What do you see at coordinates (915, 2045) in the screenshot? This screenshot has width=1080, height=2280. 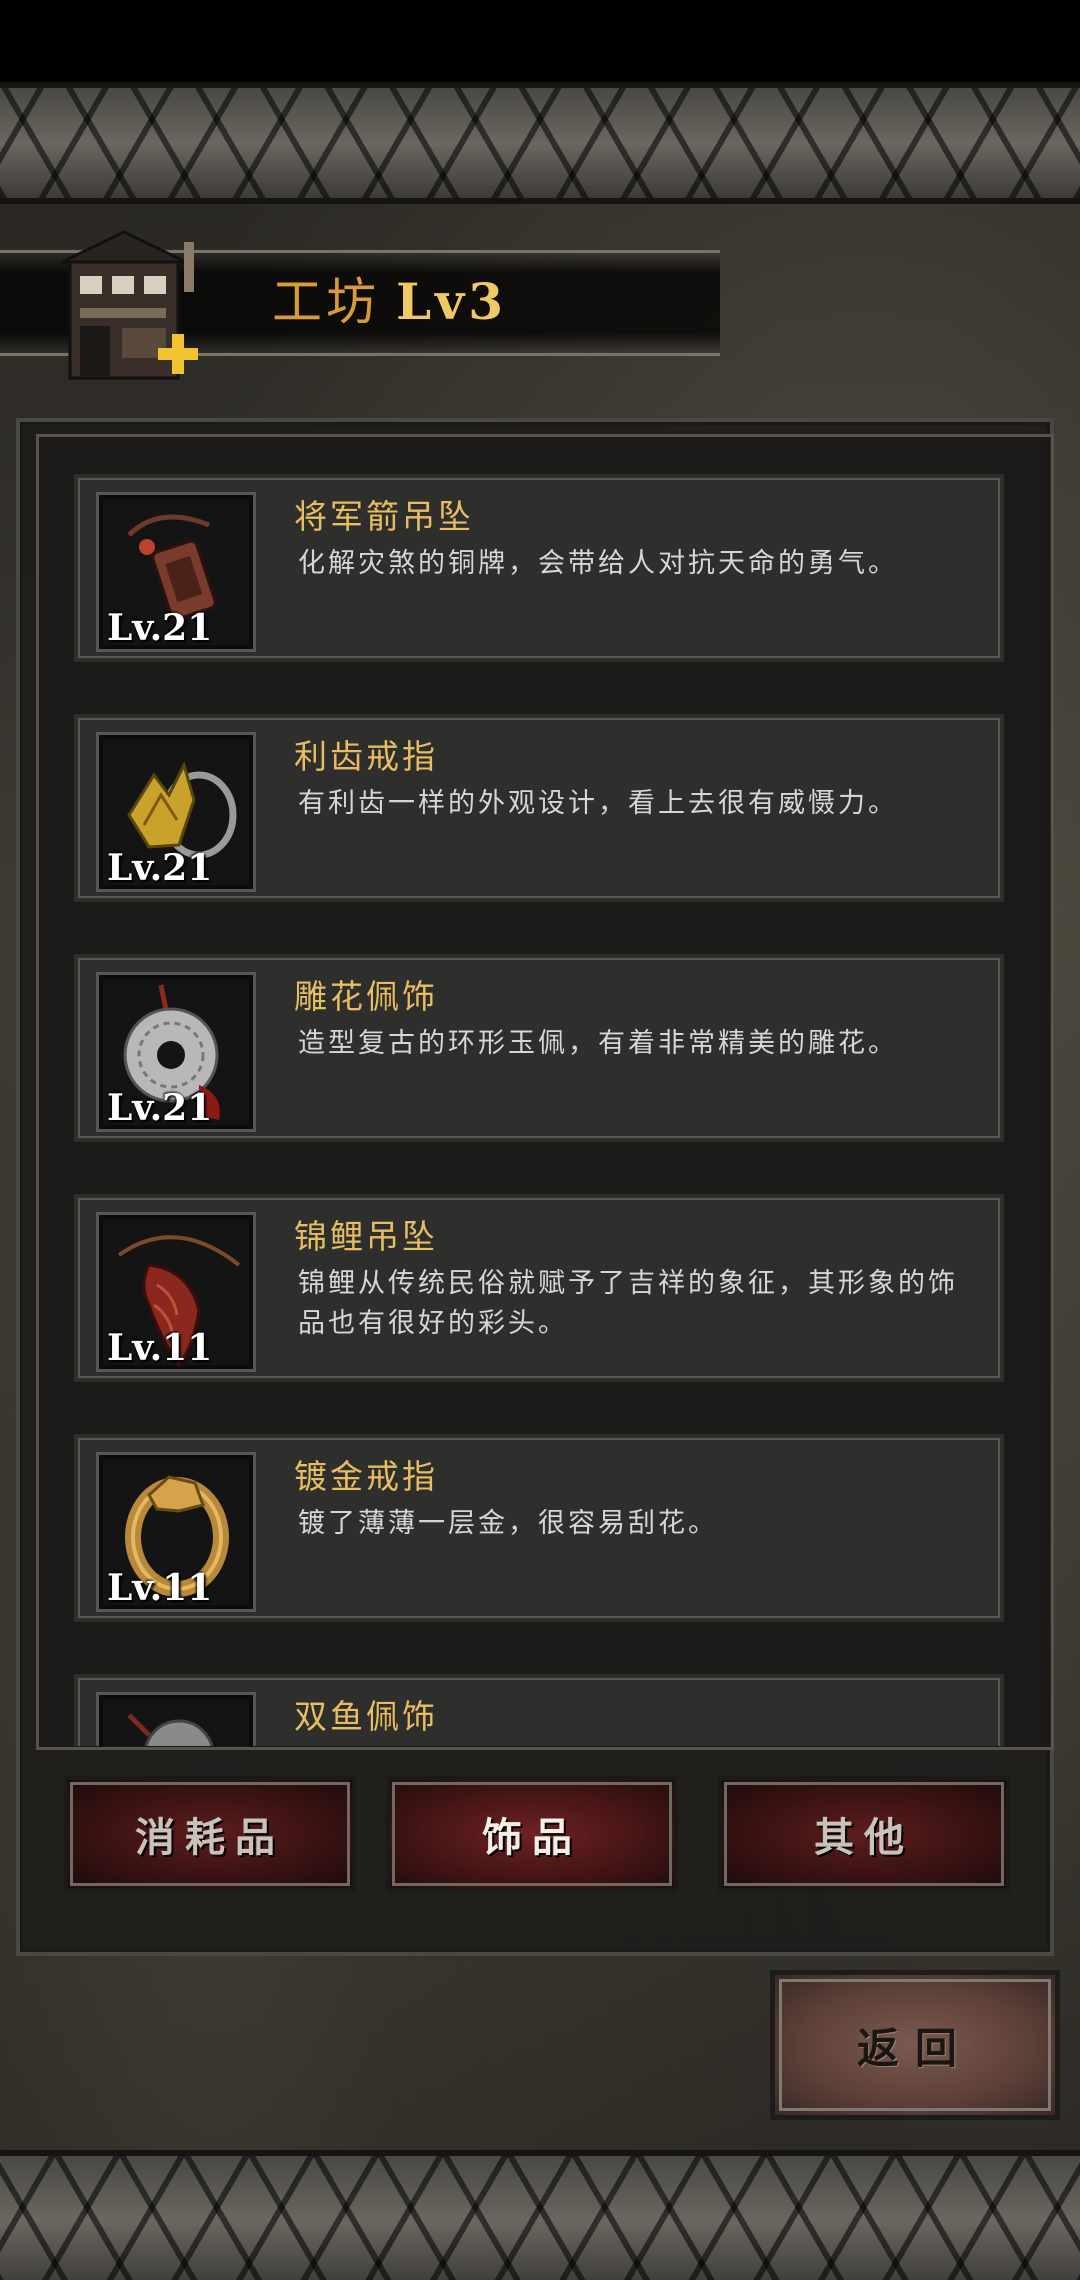 I see `back-button: 返回` at bounding box center [915, 2045].